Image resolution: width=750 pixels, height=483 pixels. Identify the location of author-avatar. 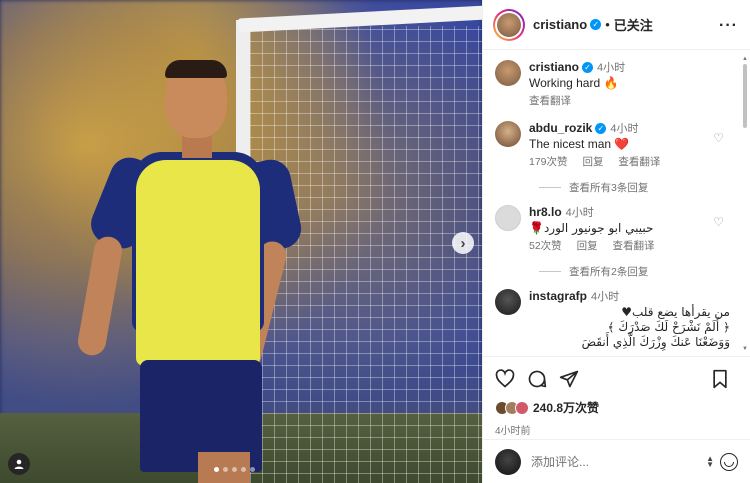
(509, 24).